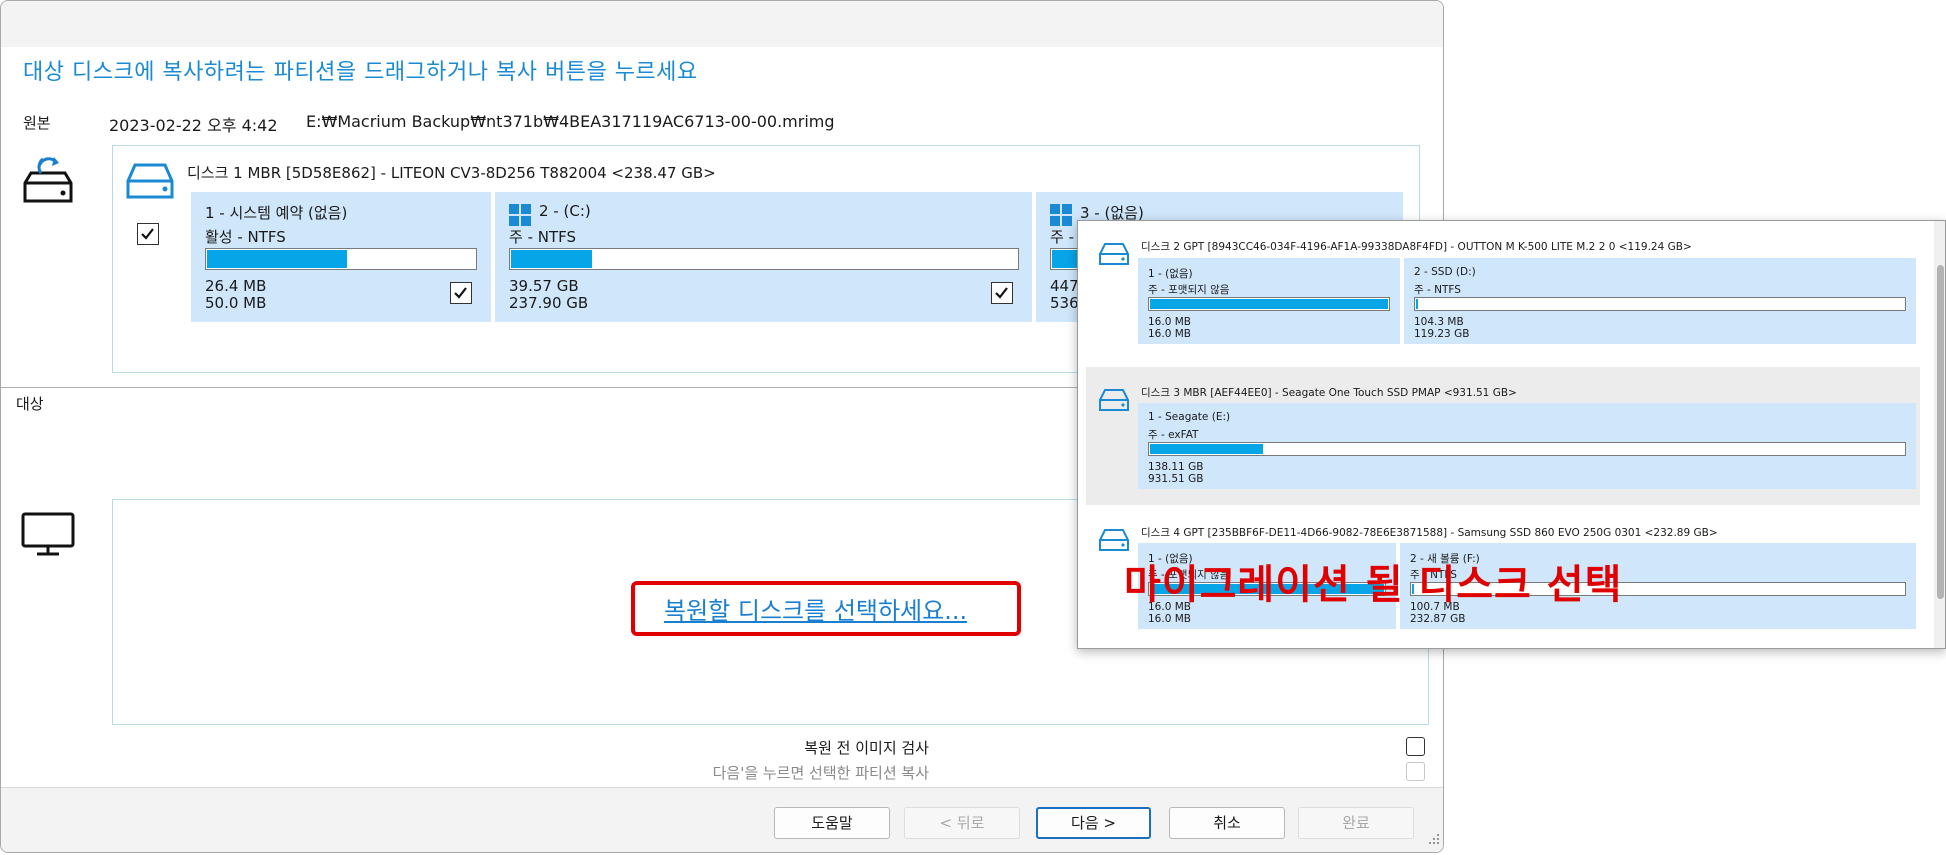 This screenshot has width=1946, height=855. Describe the element at coordinates (37, 123) in the screenshot. I see `source-label: 원본` at that location.